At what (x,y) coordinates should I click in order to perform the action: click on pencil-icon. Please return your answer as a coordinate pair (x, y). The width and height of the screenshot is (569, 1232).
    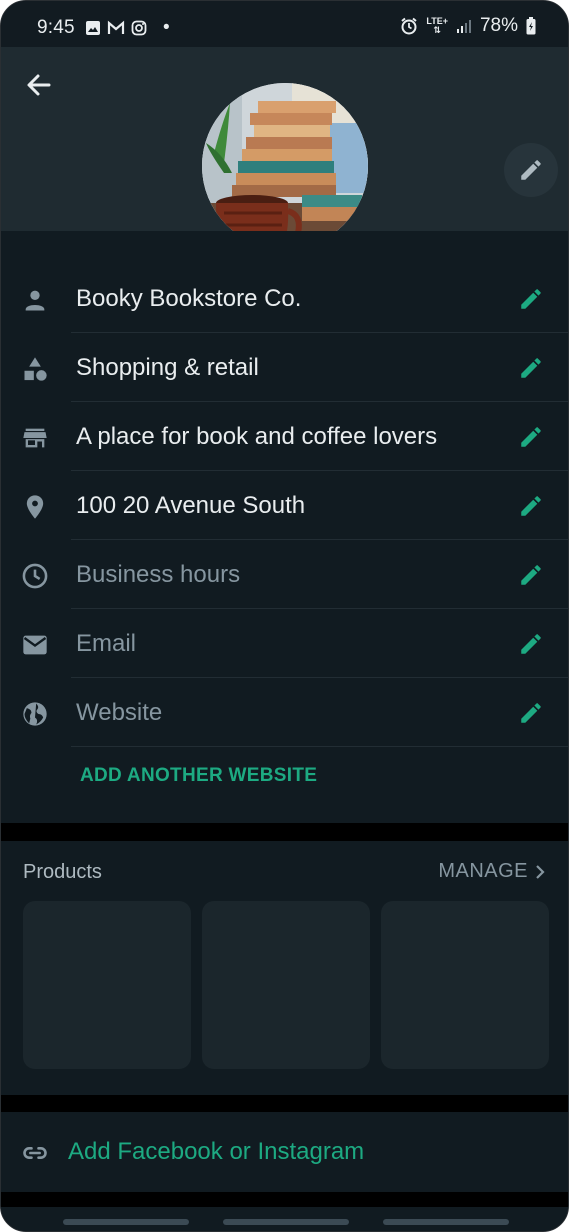
    Looking at the image, I should click on (531, 170).